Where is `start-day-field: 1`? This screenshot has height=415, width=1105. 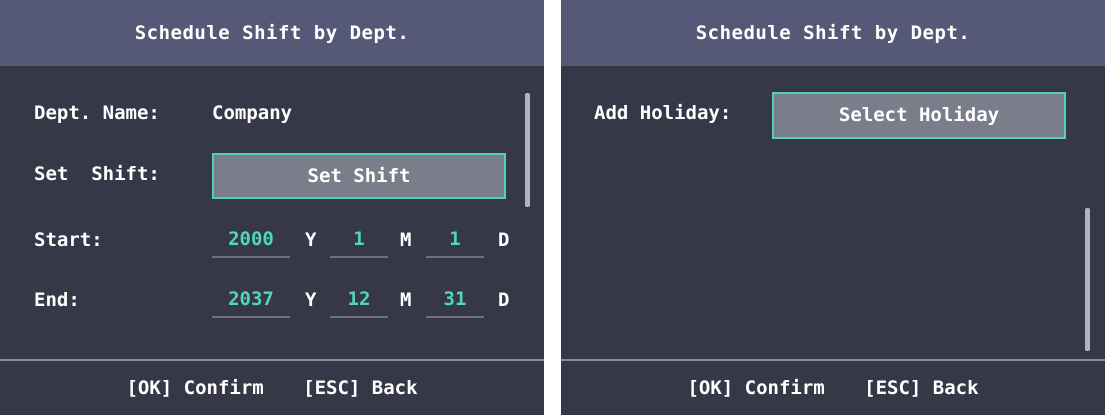
start-day-field: 1 is located at coordinates (455, 241).